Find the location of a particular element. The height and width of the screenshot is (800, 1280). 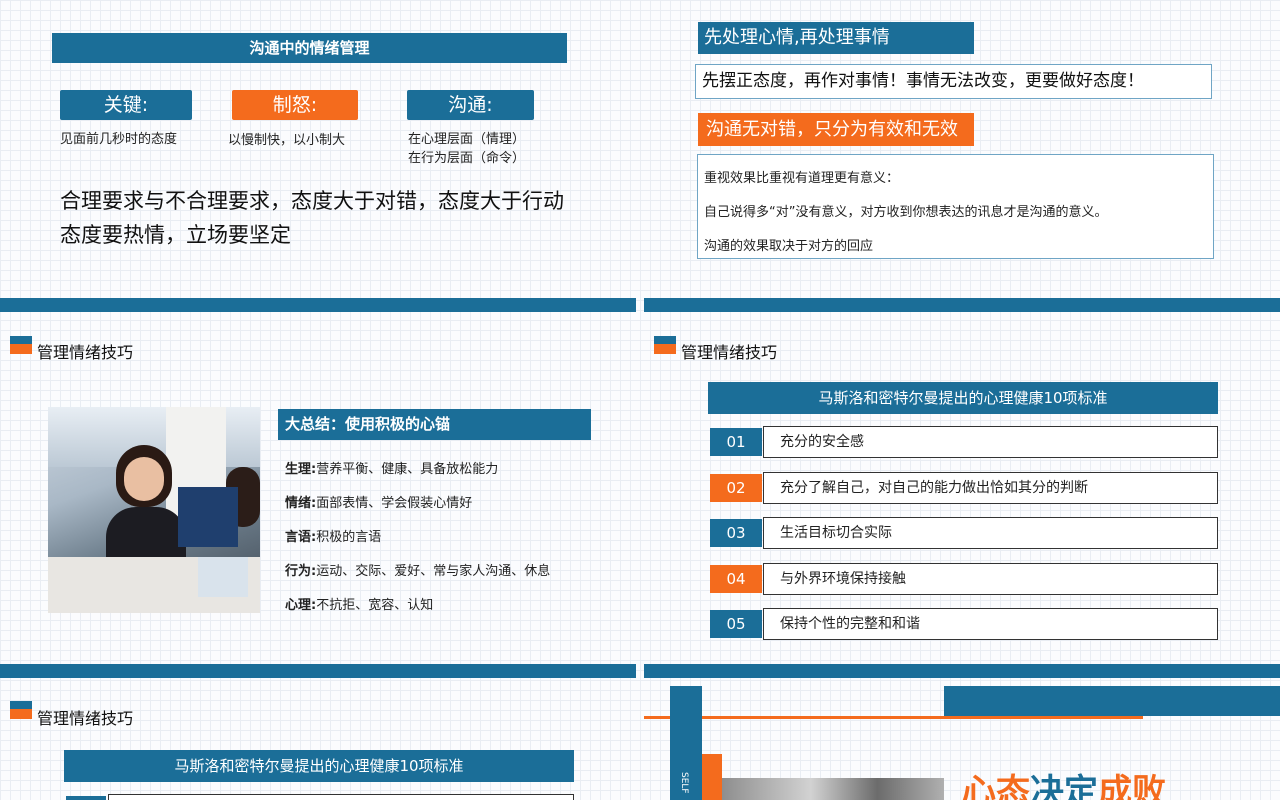

slide6-big-title: 心态决定成败 is located at coordinates (1064, 786).